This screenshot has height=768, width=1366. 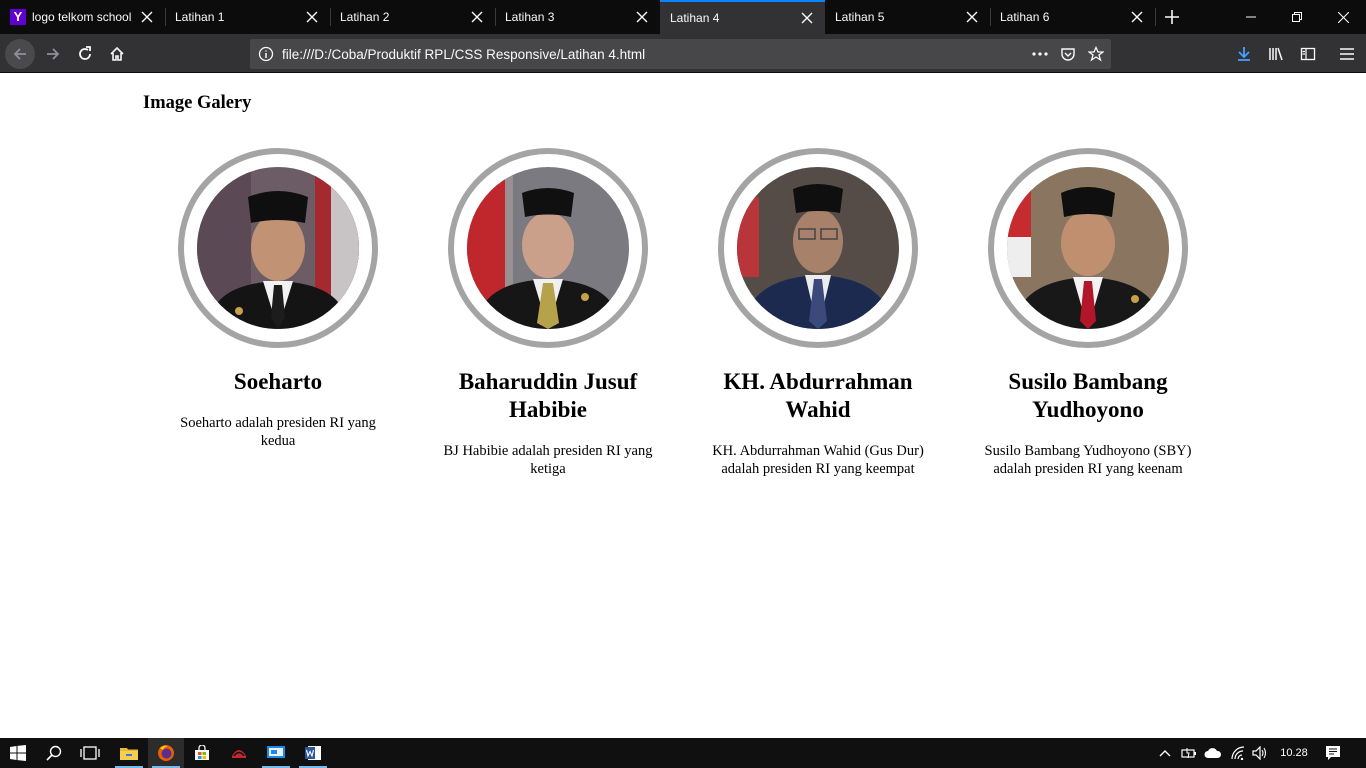 I want to click on tab-latihan-5: Latihan 5, so click(x=907, y=17).